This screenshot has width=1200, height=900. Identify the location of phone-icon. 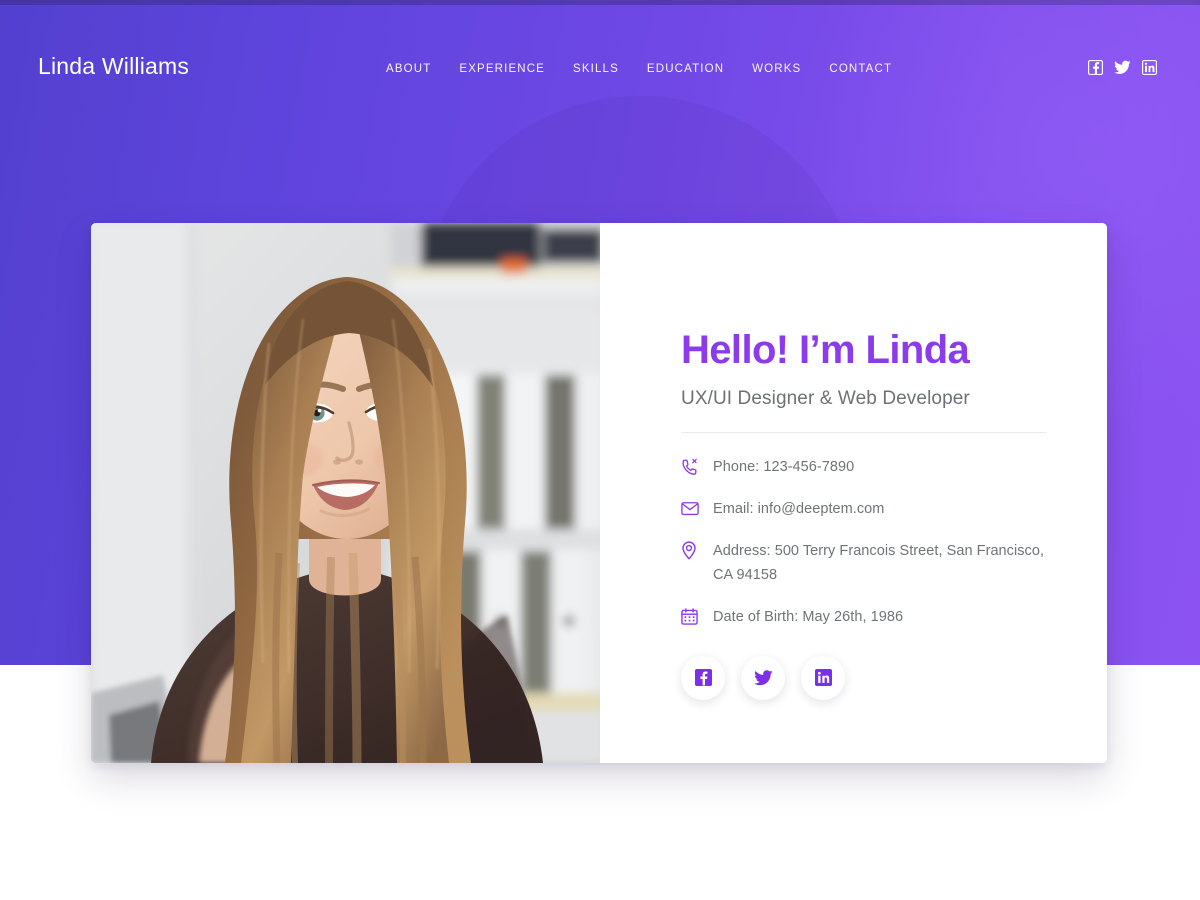
(691, 467).